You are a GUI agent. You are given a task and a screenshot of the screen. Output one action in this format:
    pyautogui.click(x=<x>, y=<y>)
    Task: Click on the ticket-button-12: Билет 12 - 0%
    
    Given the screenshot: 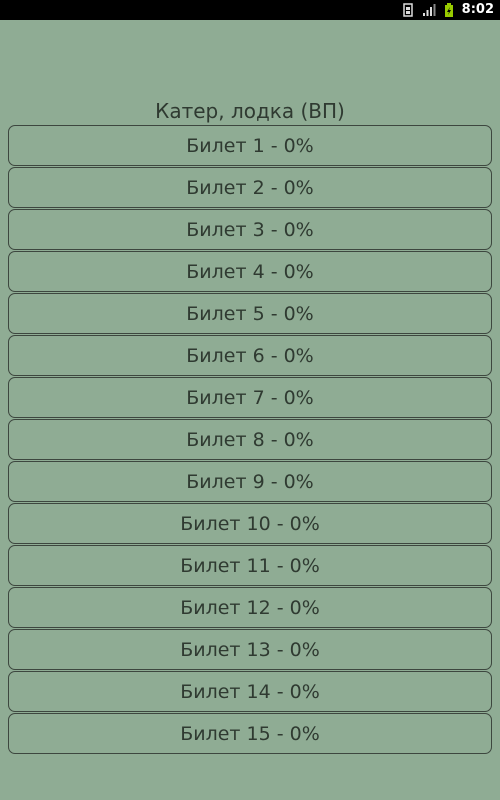 What is the action you would take?
    pyautogui.click(x=250, y=607)
    